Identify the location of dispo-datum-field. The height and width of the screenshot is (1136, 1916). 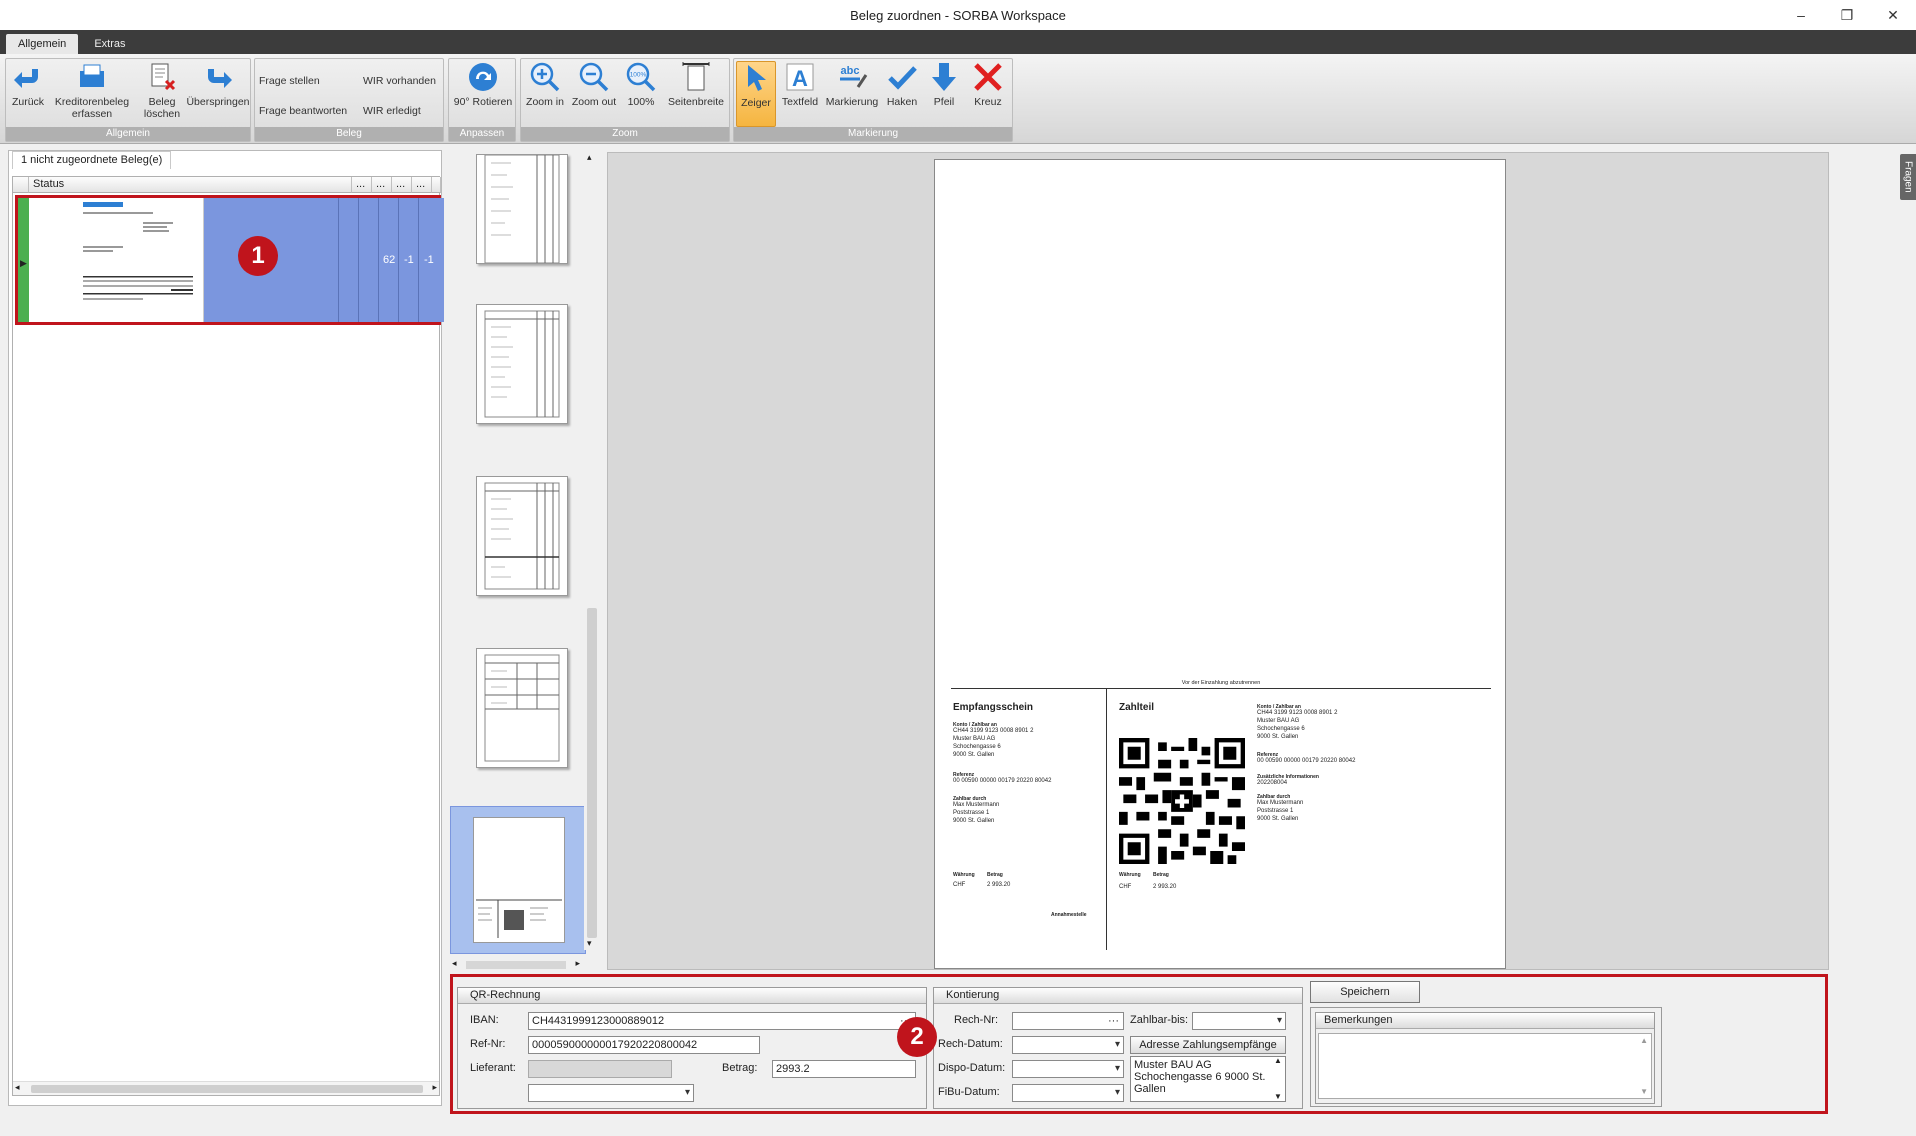
(1068, 1069).